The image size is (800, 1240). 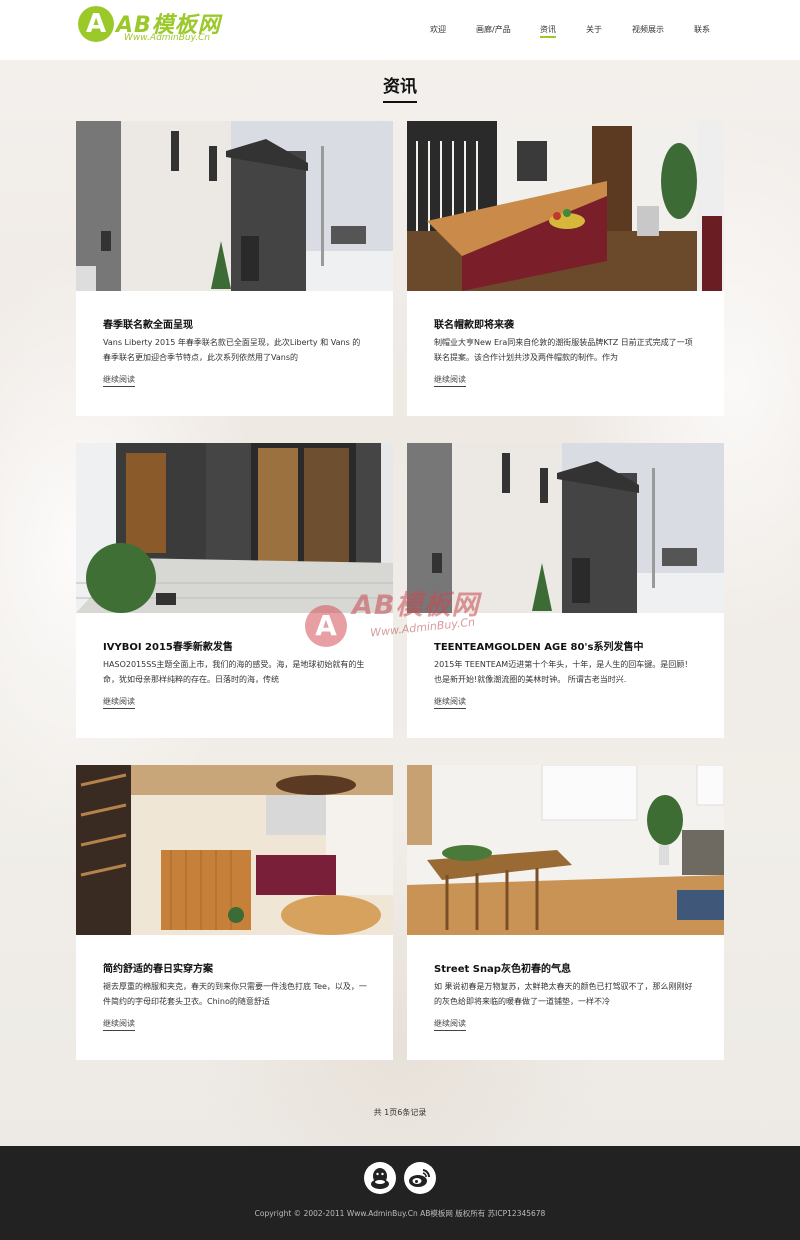 What do you see at coordinates (234, 850) in the screenshot?
I see `article-image-wood-kitchen` at bounding box center [234, 850].